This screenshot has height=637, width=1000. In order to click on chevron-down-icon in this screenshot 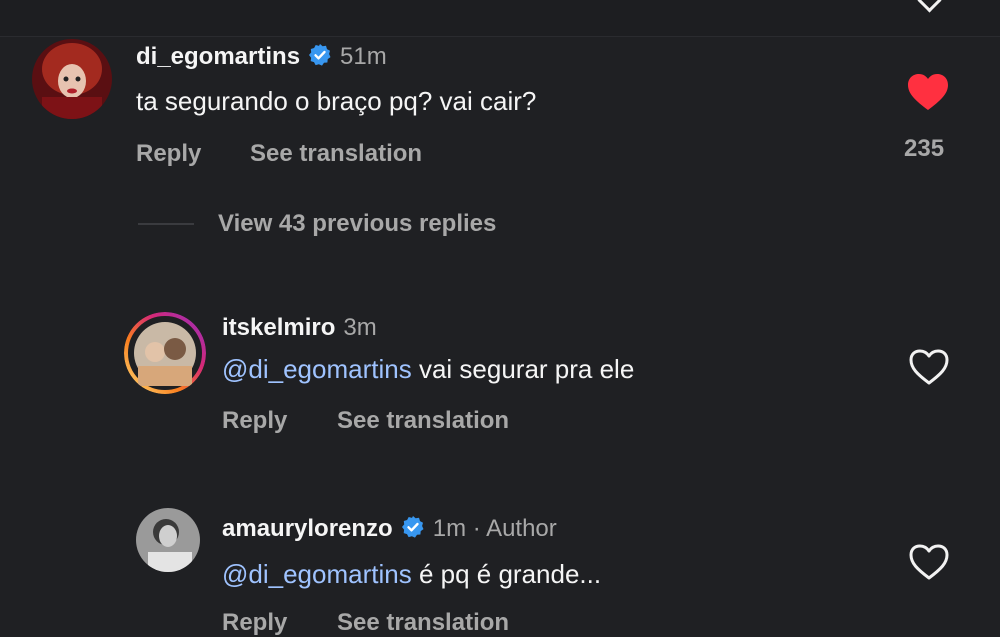, I will do `click(929, 6)`.